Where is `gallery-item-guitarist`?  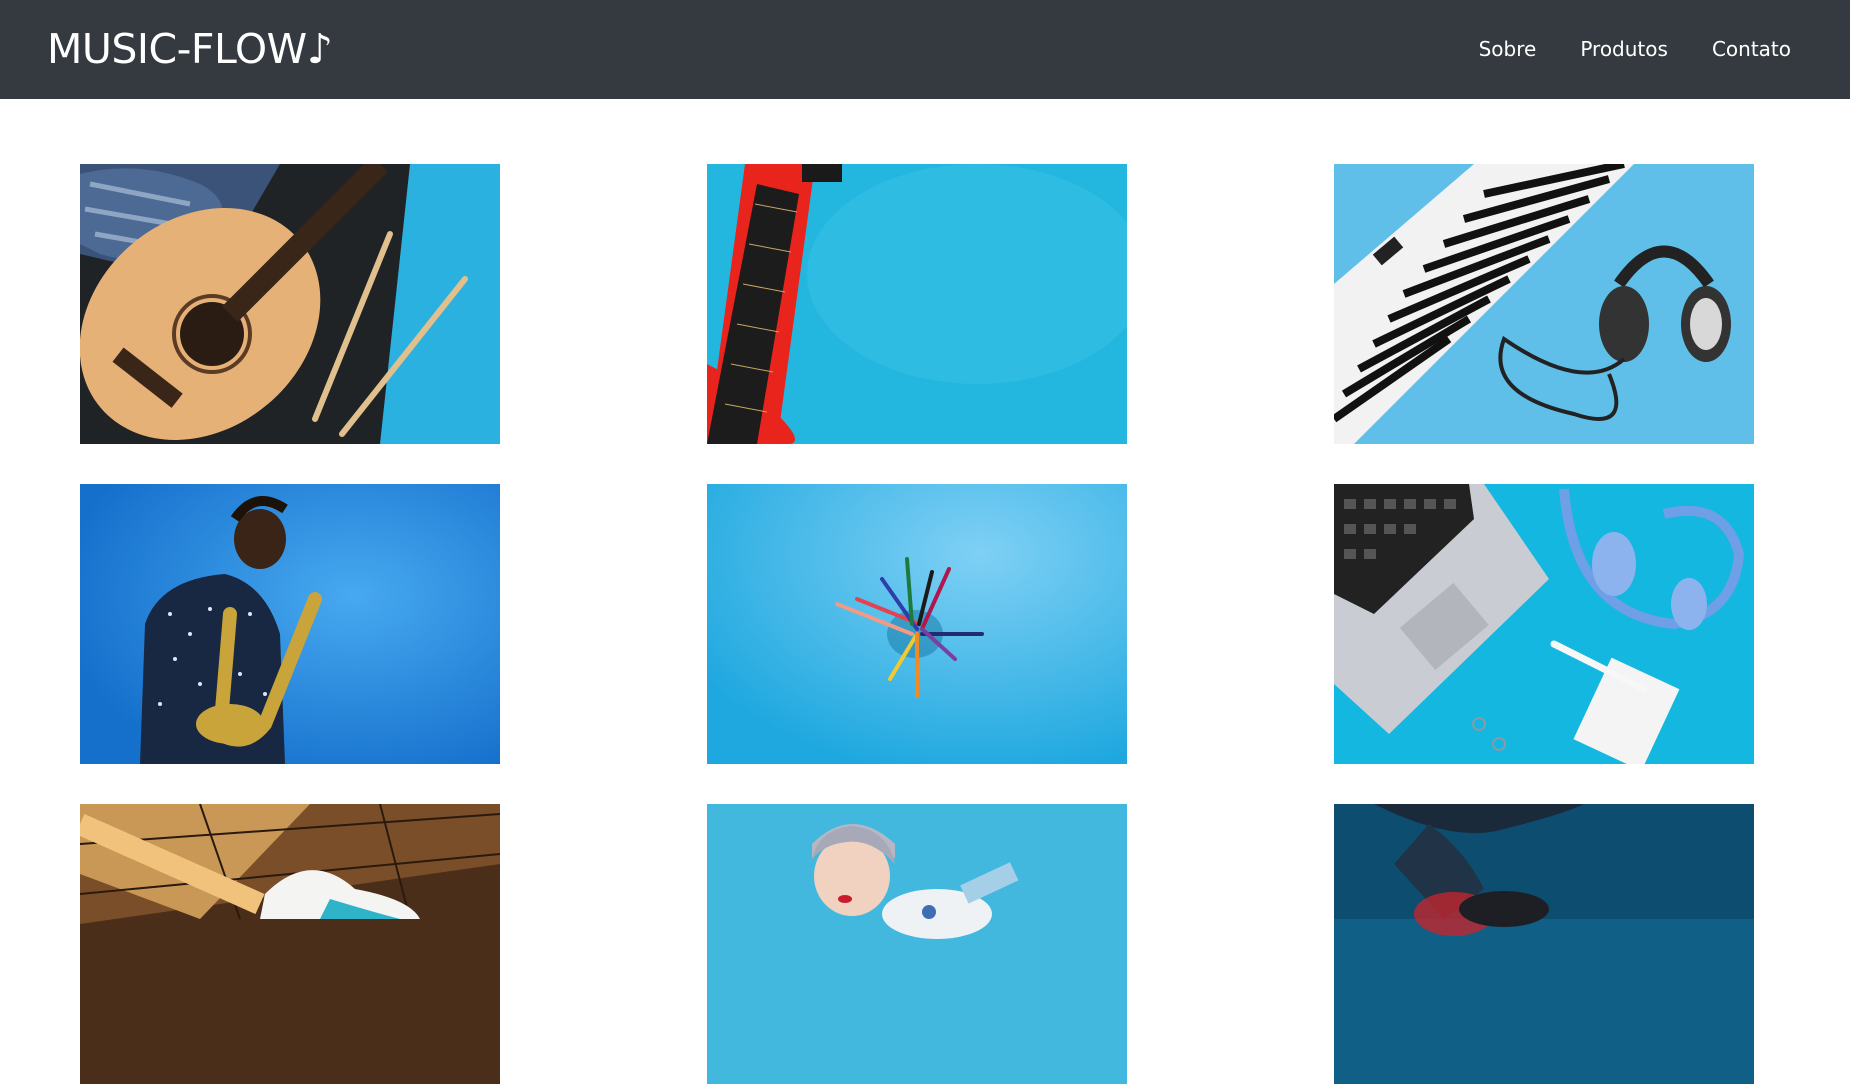
gallery-item-guitarist is located at coordinates (1544, 944).